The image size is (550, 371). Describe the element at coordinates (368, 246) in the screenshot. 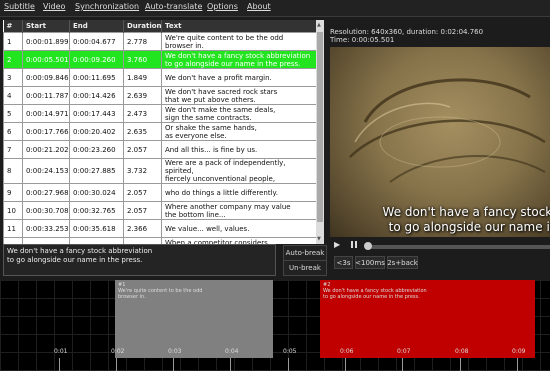

I see `seek-handle` at that location.